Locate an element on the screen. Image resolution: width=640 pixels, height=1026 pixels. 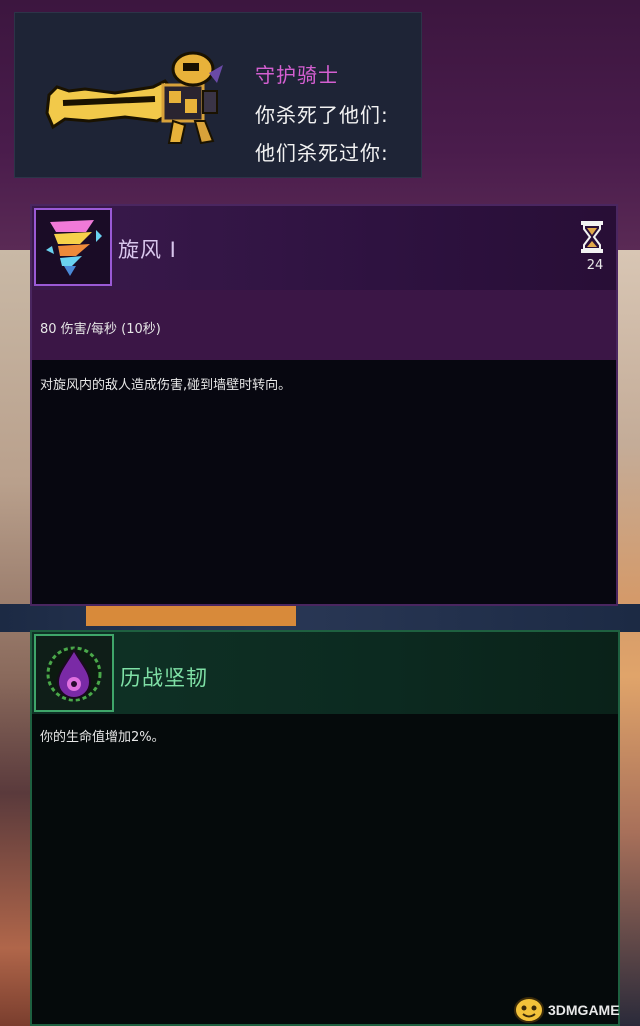
hourglass-icon is located at coordinates (592, 237).